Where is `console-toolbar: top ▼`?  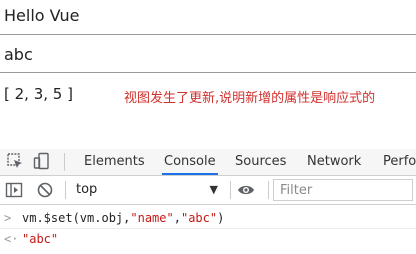 console-toolbar: top ▼ is located at coordinates (208, 190).